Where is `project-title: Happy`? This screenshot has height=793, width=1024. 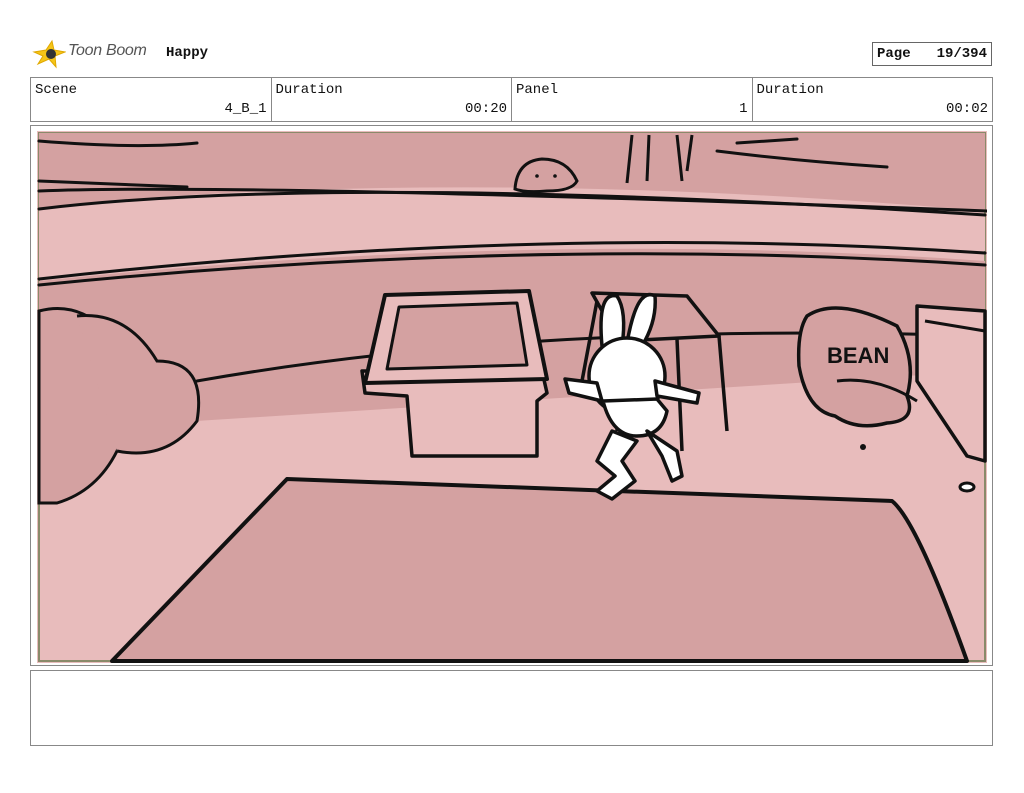 project-title: Happy is located at coordinates (187, 53).